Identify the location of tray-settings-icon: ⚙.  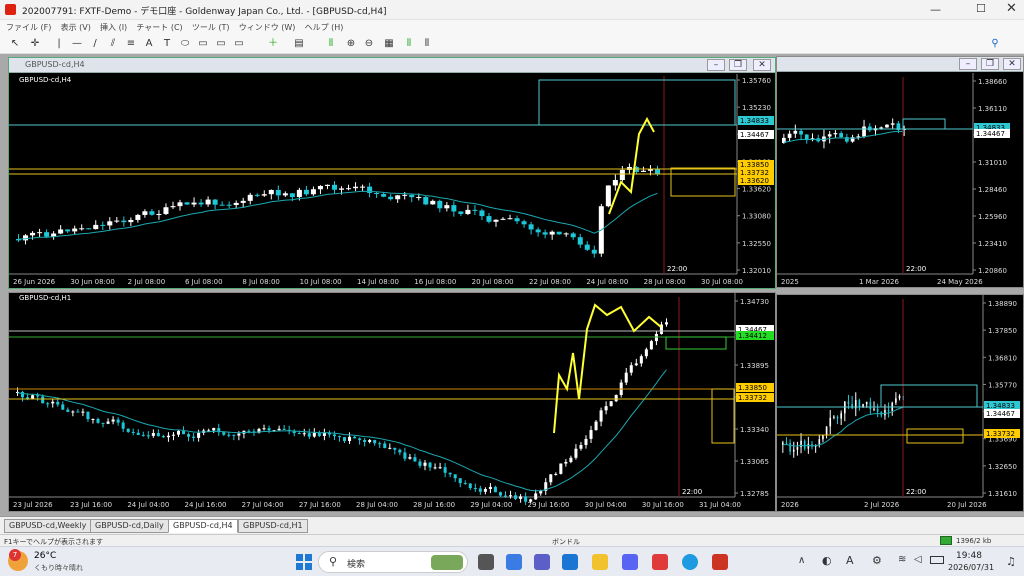
(877, 560).